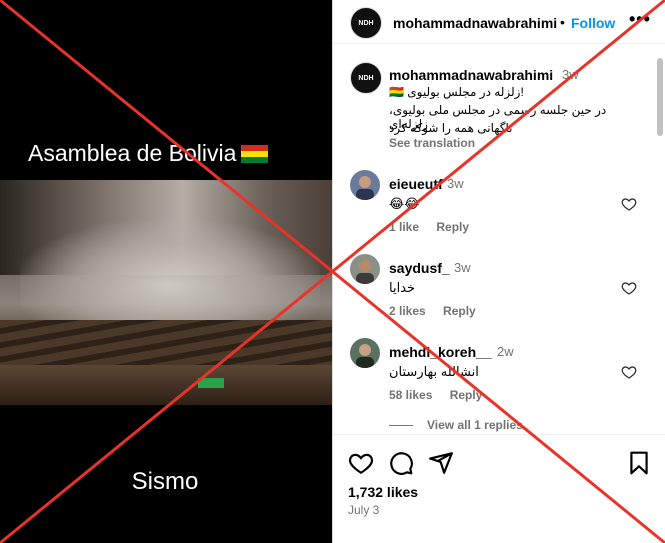 This screenshot has height=543, width=665. I want to click on commenter-name: eieueutf, so click(416, 184).